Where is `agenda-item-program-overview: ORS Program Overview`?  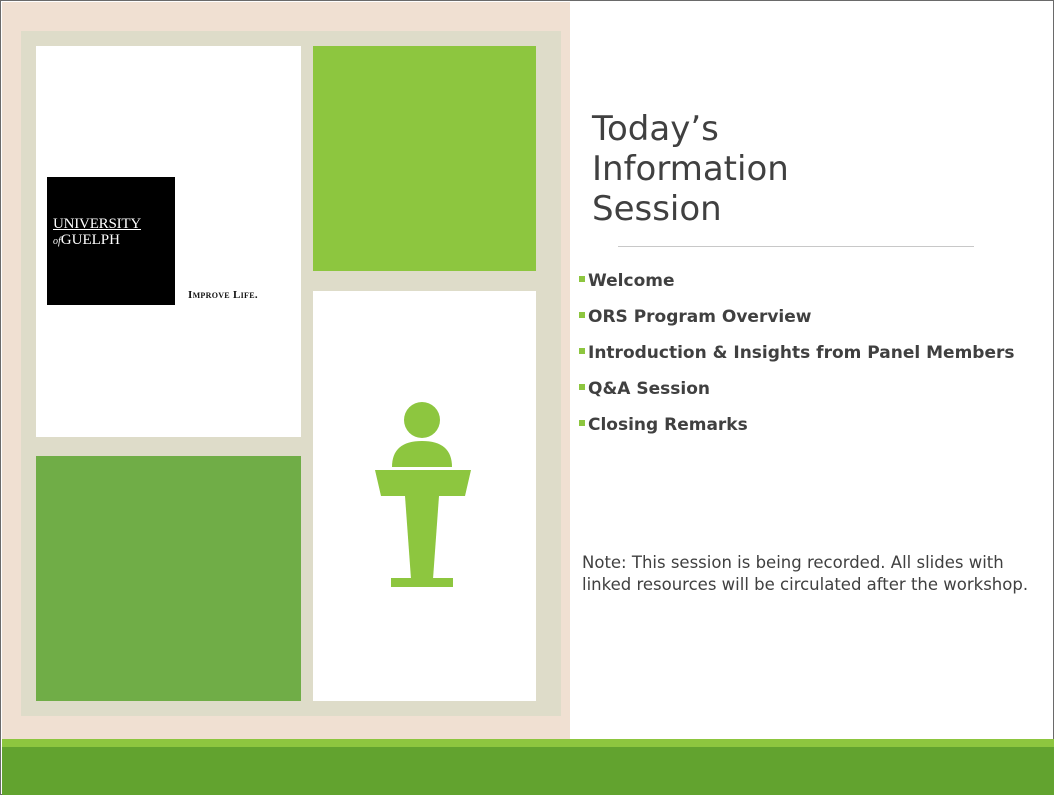 agenda-item-program-overview: ORS Program Overview is located at coordinates (796, 325).